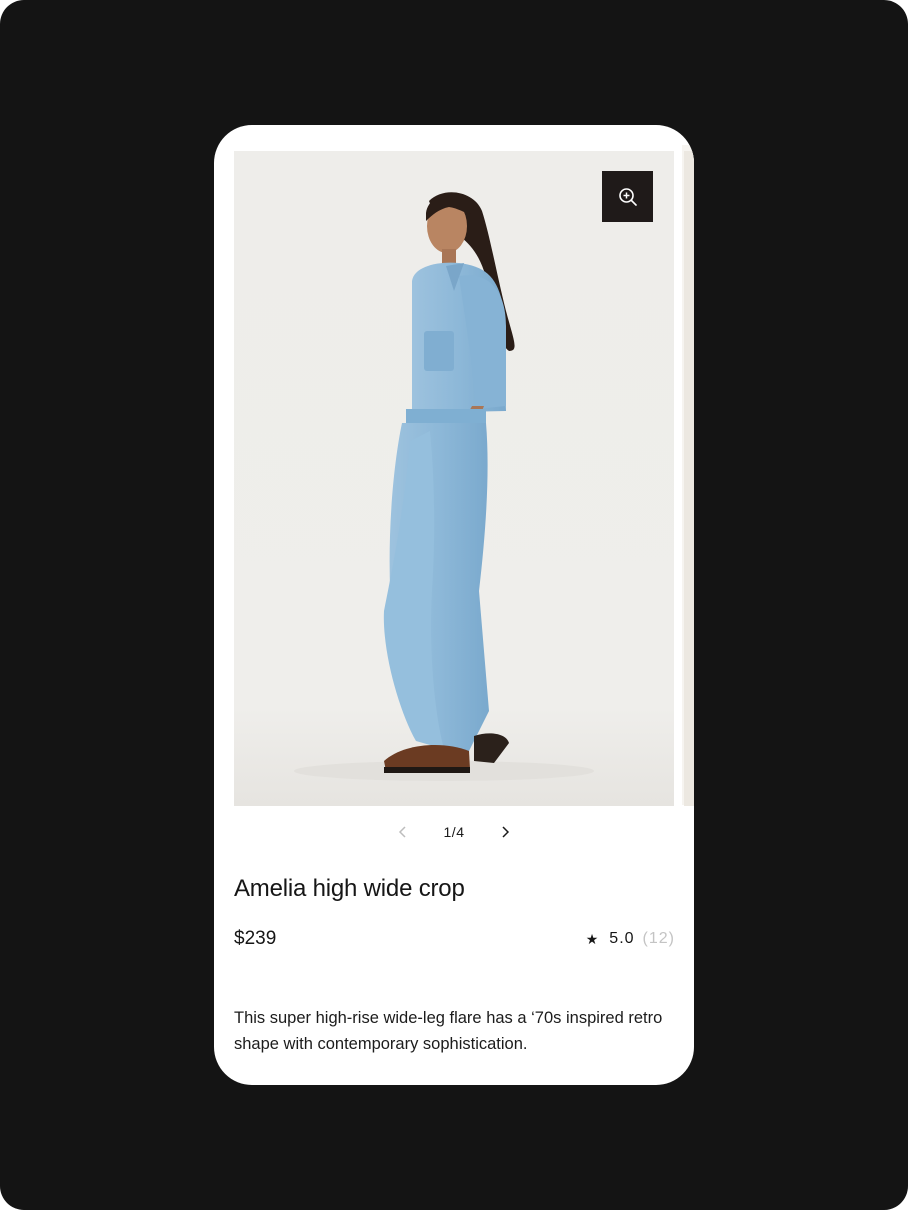 The image size is (908, 1210). What do you see at coordinates (447, 832) in the screenshot?
I see `current-page: 1` at bounding box center [447, 832].